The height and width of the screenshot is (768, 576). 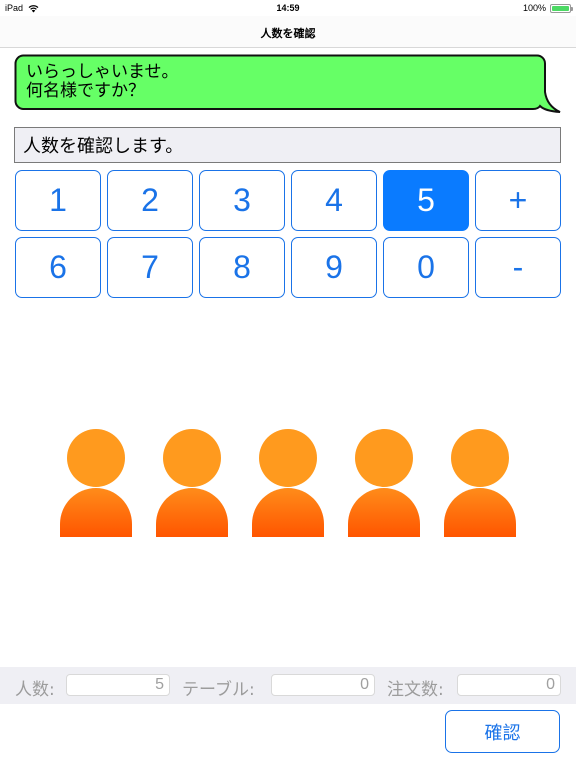 I want to click on key-minus: -, so click(x=518, y=267).